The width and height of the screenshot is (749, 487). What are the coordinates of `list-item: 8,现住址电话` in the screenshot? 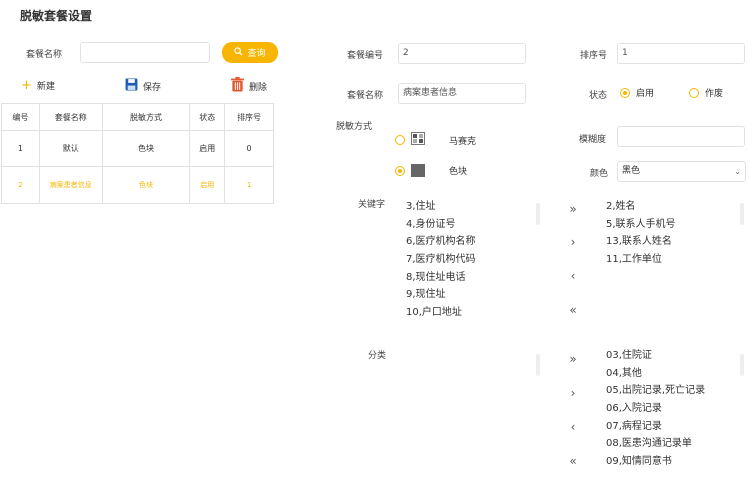 It's located at (441, 278).